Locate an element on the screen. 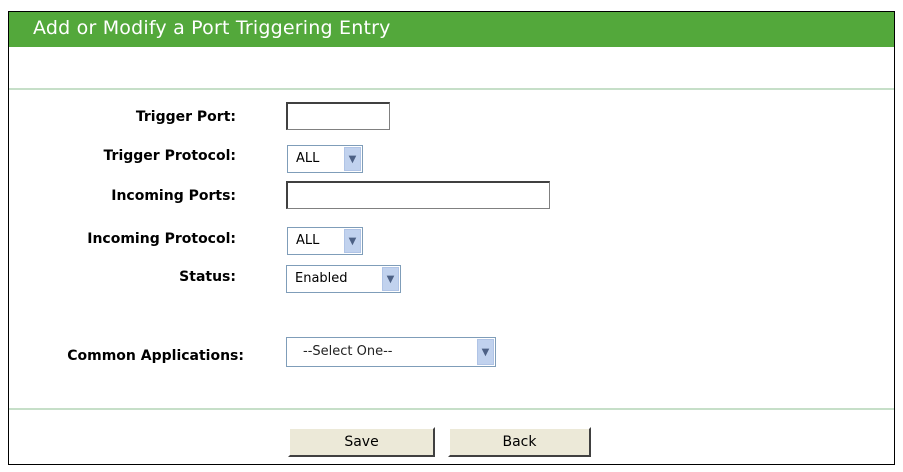 The height and width of the screenshot is (472, 903). page-title: Add or Modify a Port Triggering Entry is located at coordinates (212, 28).